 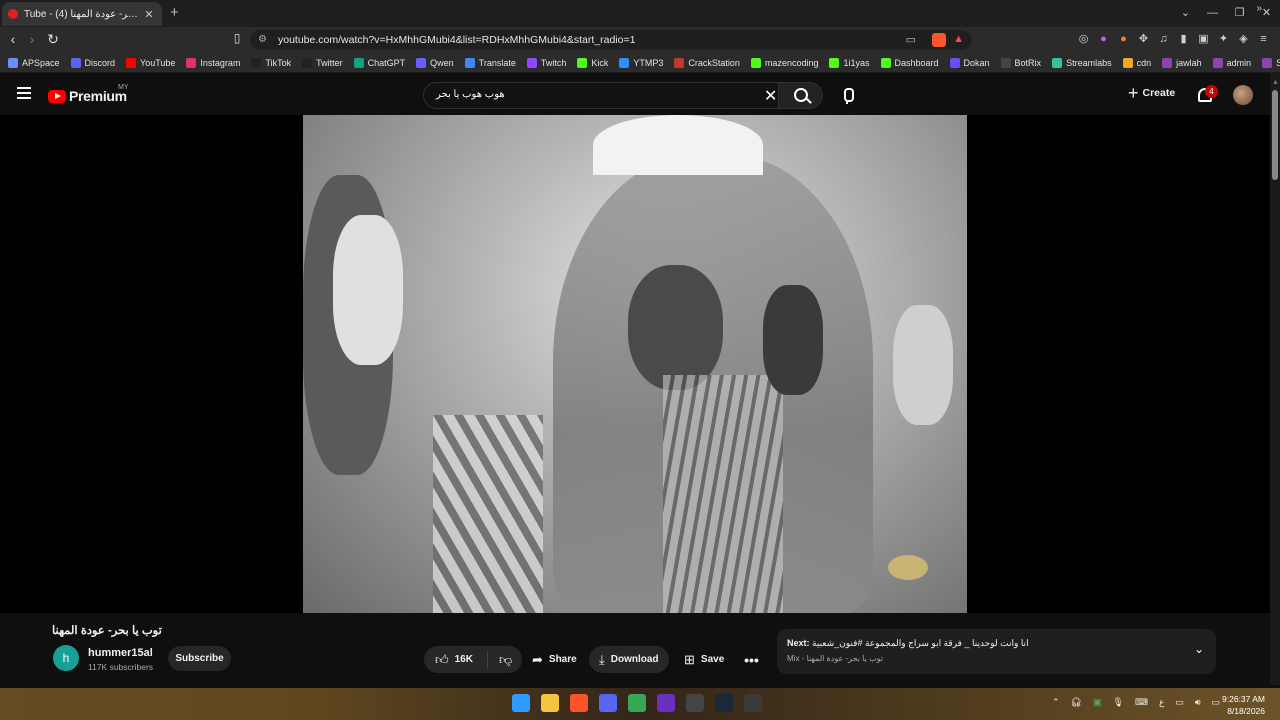 I want to click on bookmark-item: Qwen, so click(x=435, y=62).